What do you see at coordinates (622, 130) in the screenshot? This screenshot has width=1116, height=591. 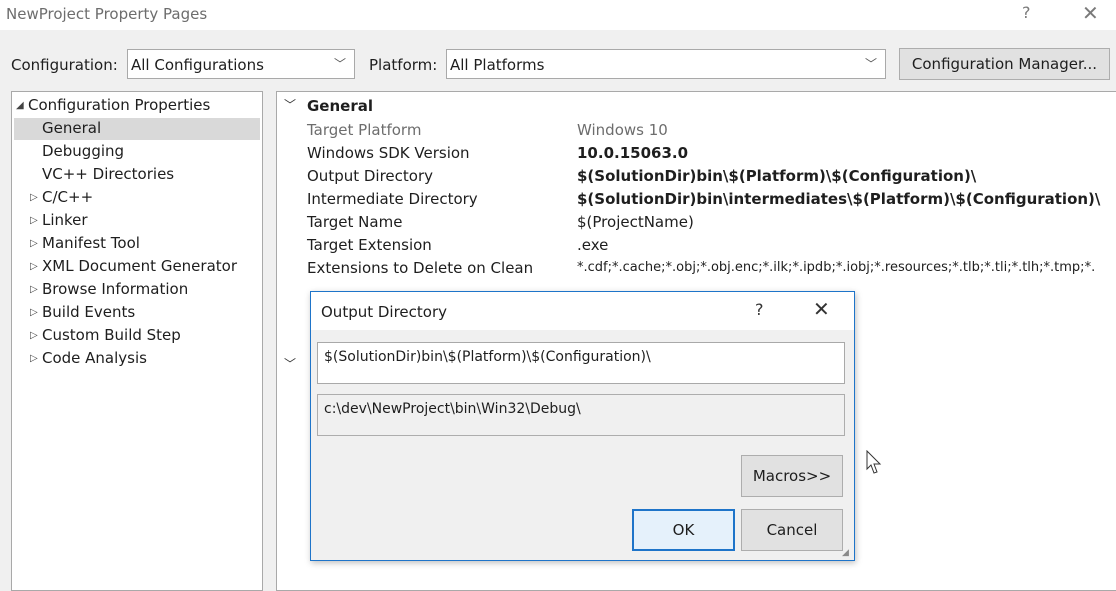 I see `property-value: Windows 10` at bounding box center [622, 130].